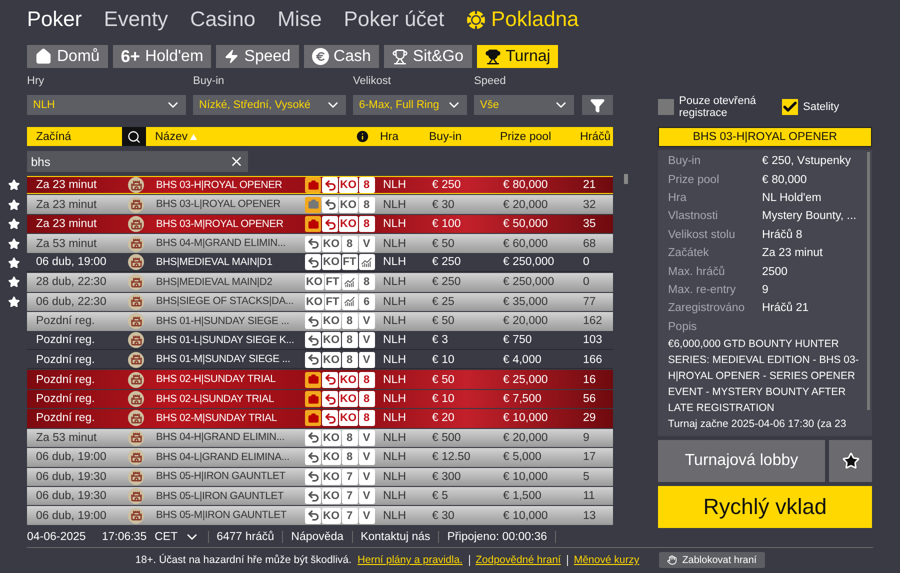 The height and width of the screenshot is (573, 900). Describe the element at coordinates (320, 399) in the screenshot. I see `tournament-row: Pozdní reg. BHS 02-L|SUNDAY TRIAL KO 8 NLH € 10 € 7,500 56` at that location.